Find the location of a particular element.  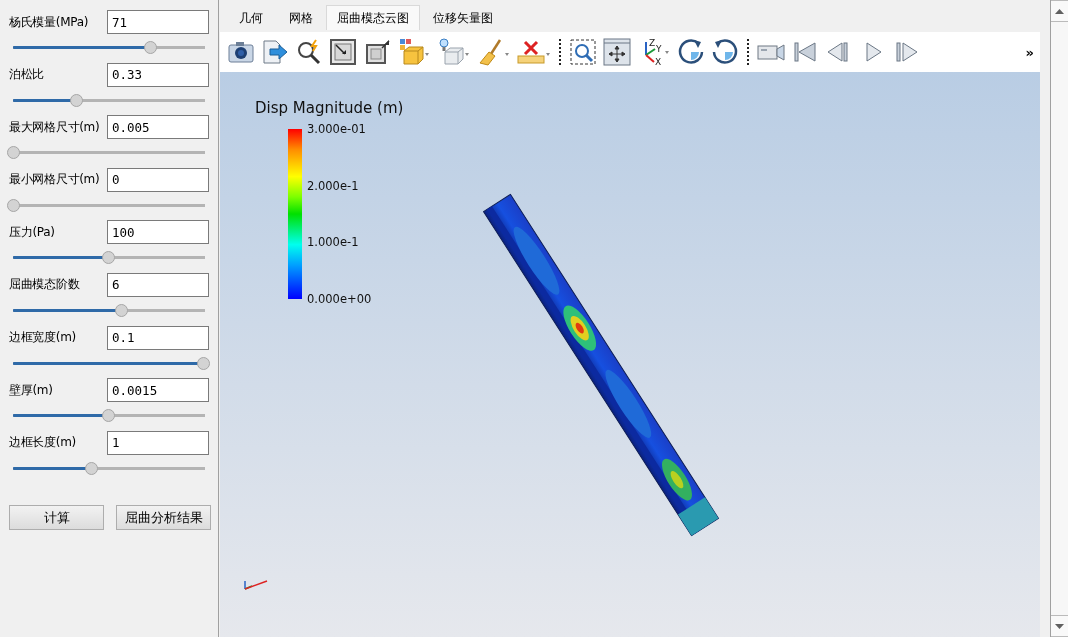

calculate-button: 计算 is located at coordinates (56, 518).